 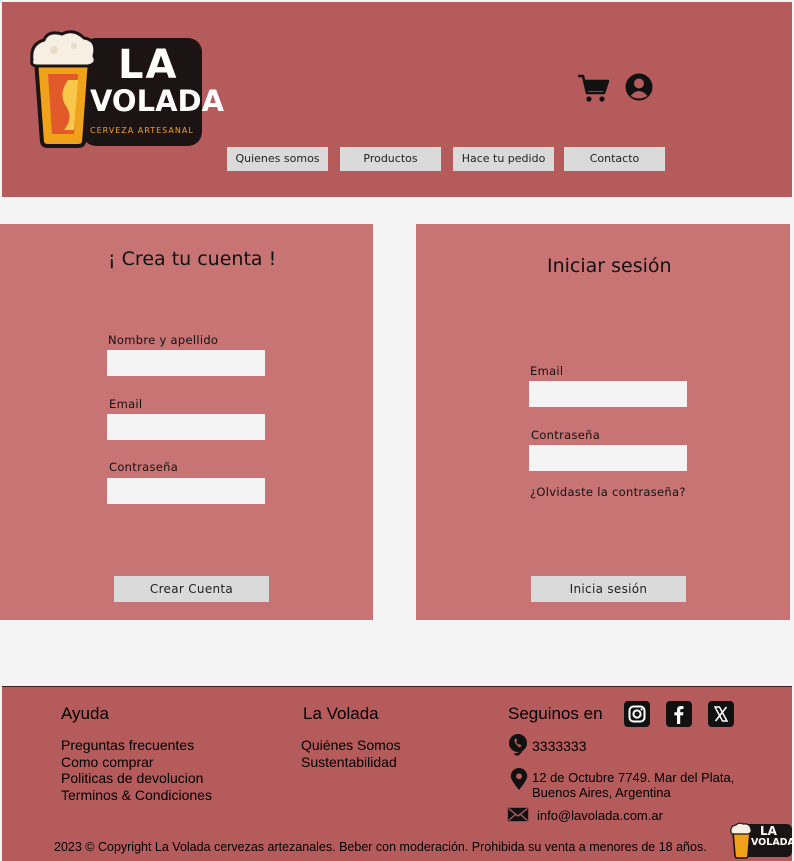 What do you see at coordinates (768, 831) in the screenshot?
I see `footer-logo-line1: LA` at bounding box center [768, 831].